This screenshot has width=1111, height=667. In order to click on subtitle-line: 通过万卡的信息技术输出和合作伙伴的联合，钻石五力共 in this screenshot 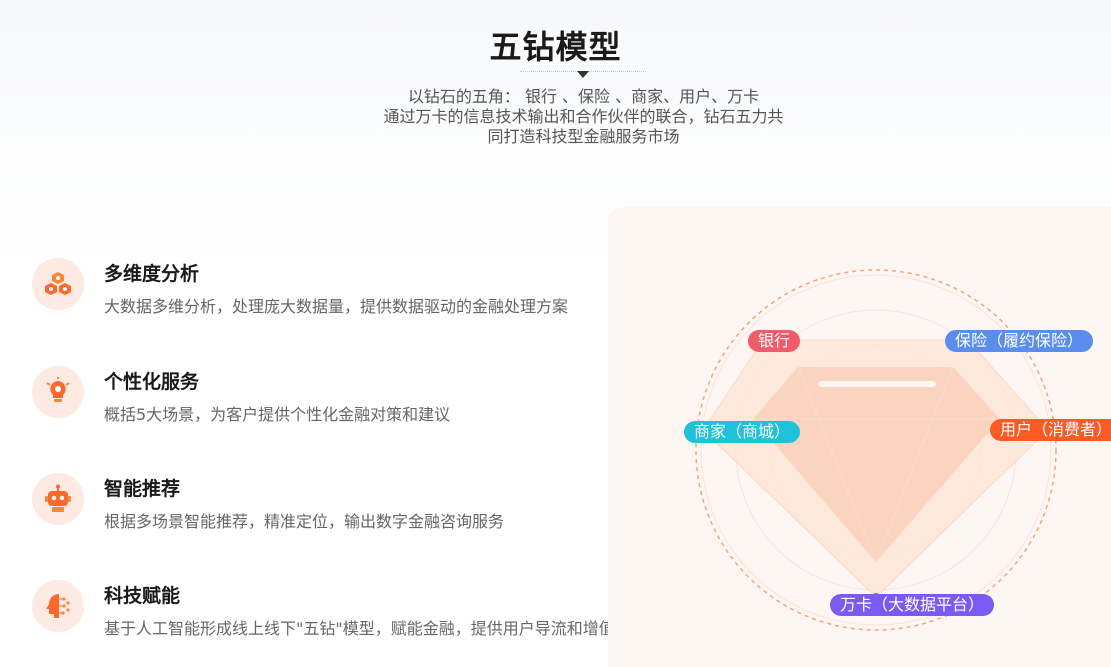, I will do `click(583, 116)`.